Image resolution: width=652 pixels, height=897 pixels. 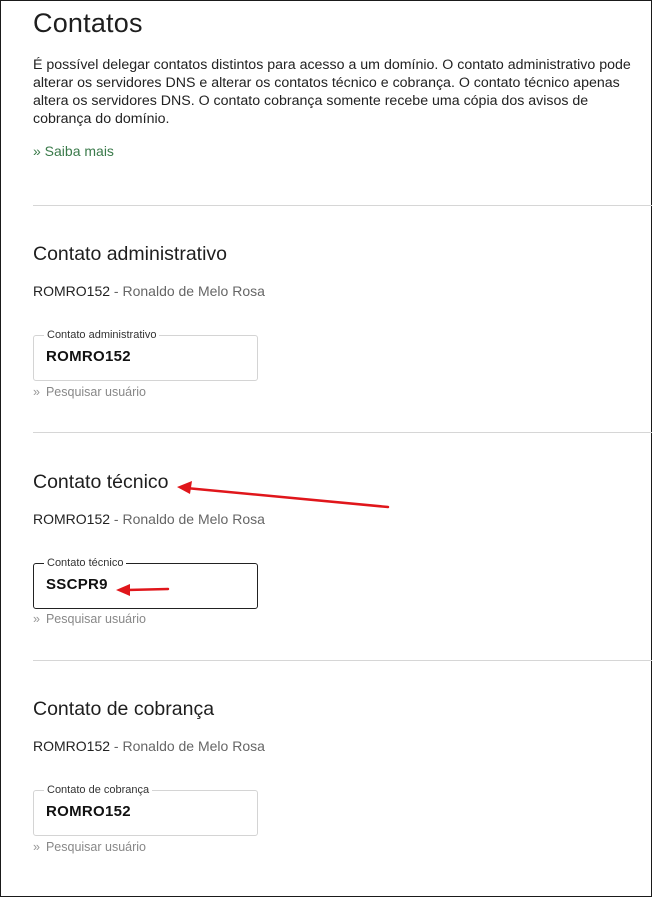 What do you see at coordinates (102, 335) in the screenshot?
I see `field-label-admin: Contato administrativo` at bounding box center [102, 335].